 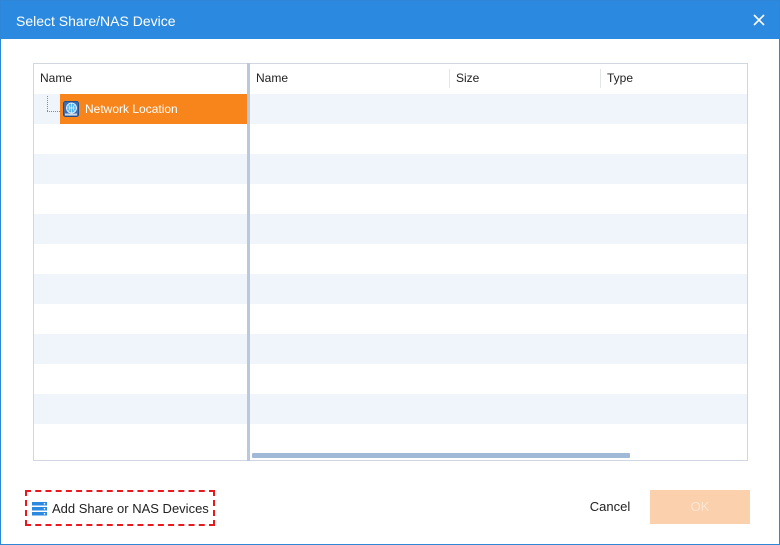 I want to click on tree-node-network-location: Network Location, so click(x=154, y=109).